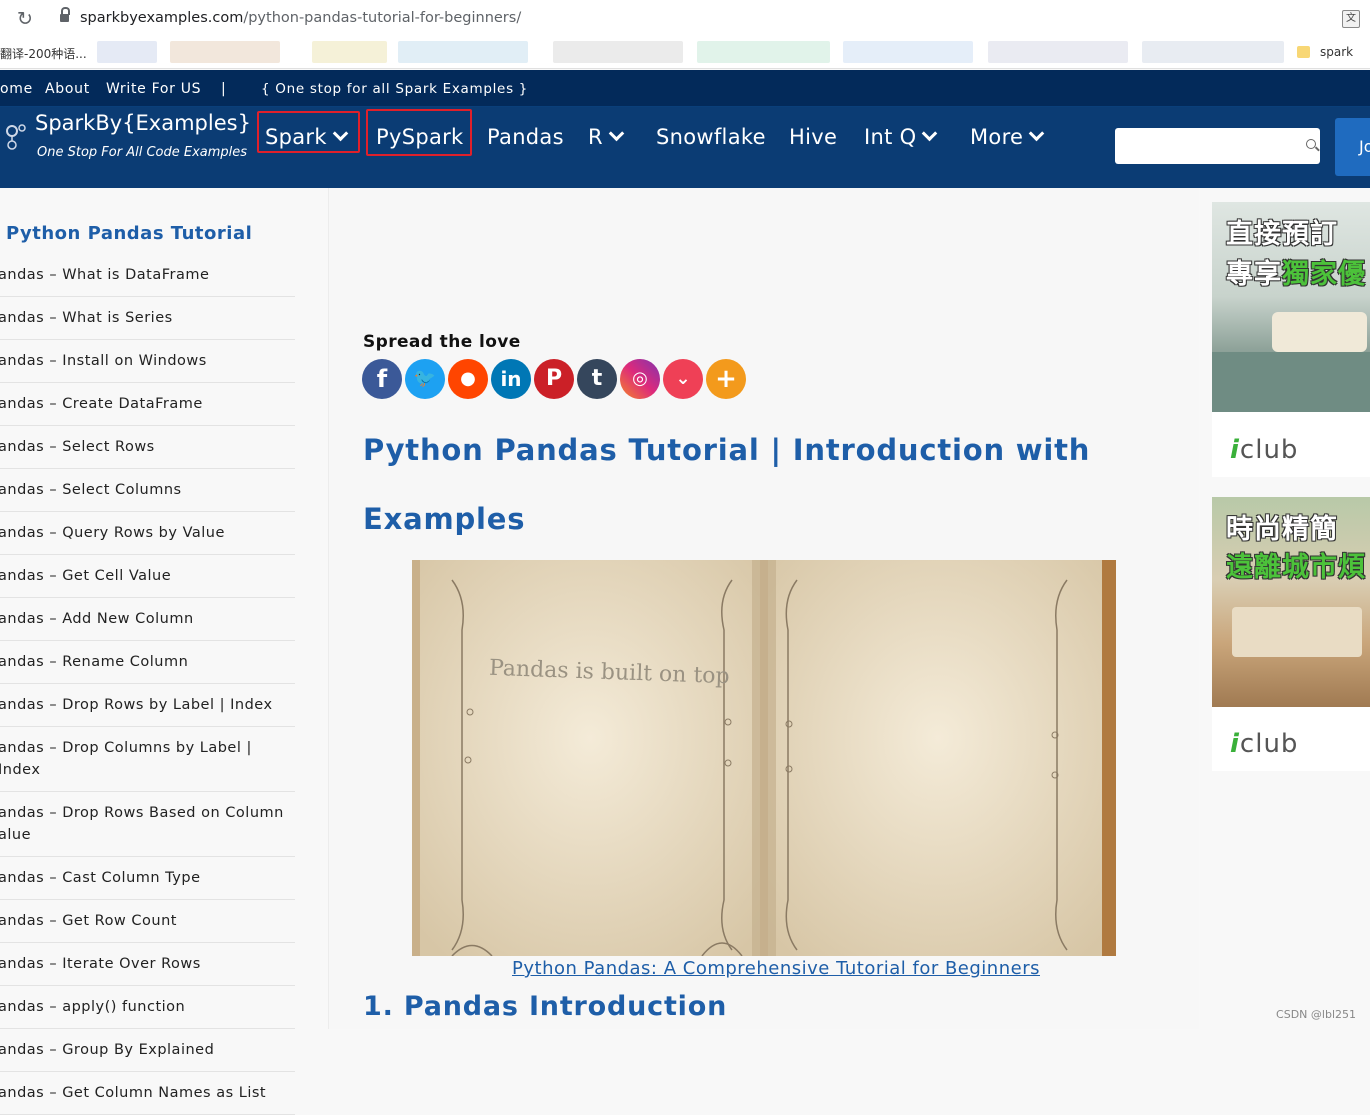 The width and height of the screenshot is (1370, 1115). Describe the element at coordinates (813, 137) in the screenshot. I see `nav-hive: Hive` at that location.